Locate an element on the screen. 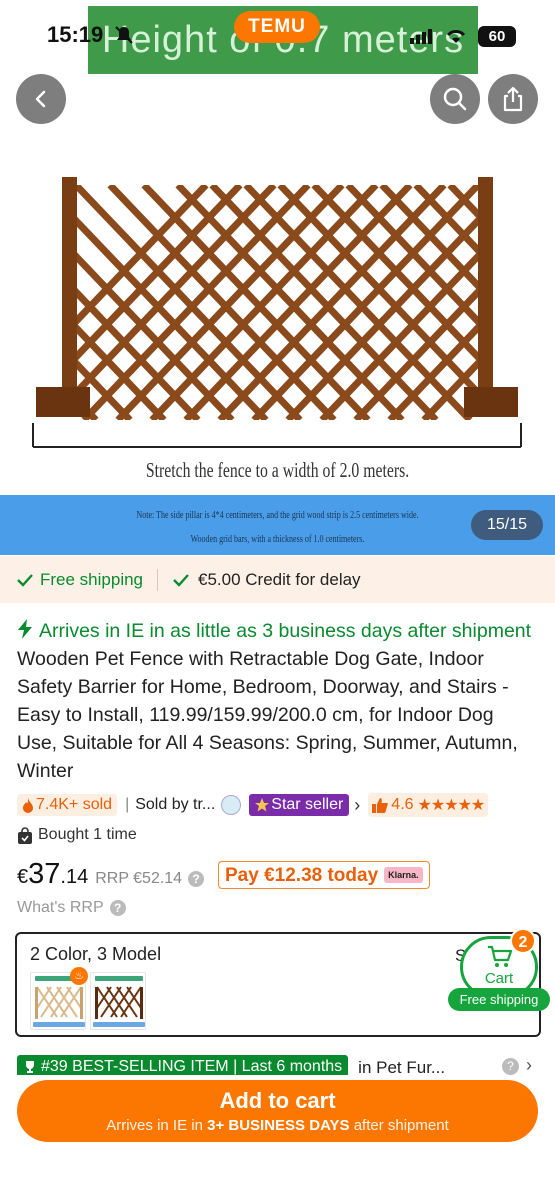  wifi-icon is located at coordinates (456, 36).